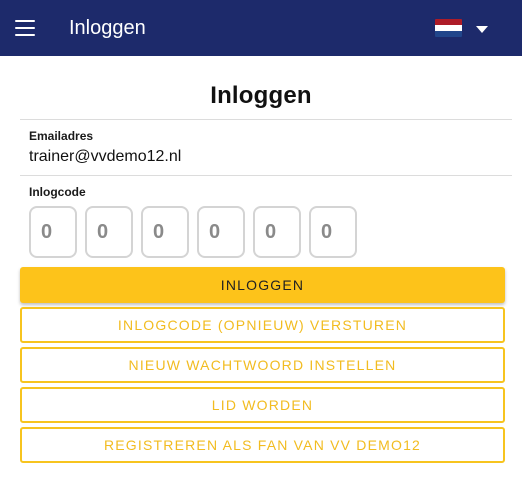 Image resolution: width=522 pixels, height=501 pixels. I want to click on caret-down-icon, so click(482, 29).